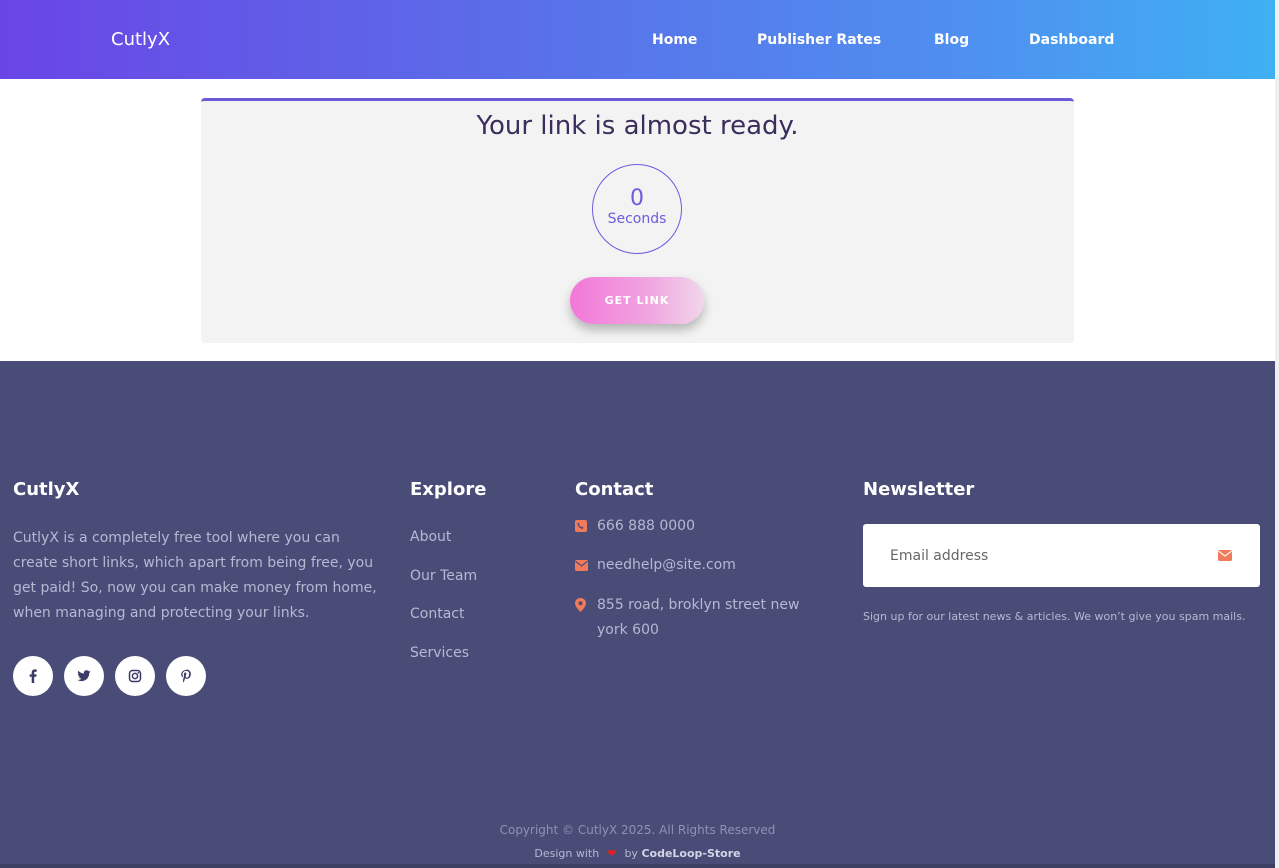  What do you see at coordinates (439, 653) in the screenshot?
I see `footer-link-services: Services` at bounding box center [439, 653].